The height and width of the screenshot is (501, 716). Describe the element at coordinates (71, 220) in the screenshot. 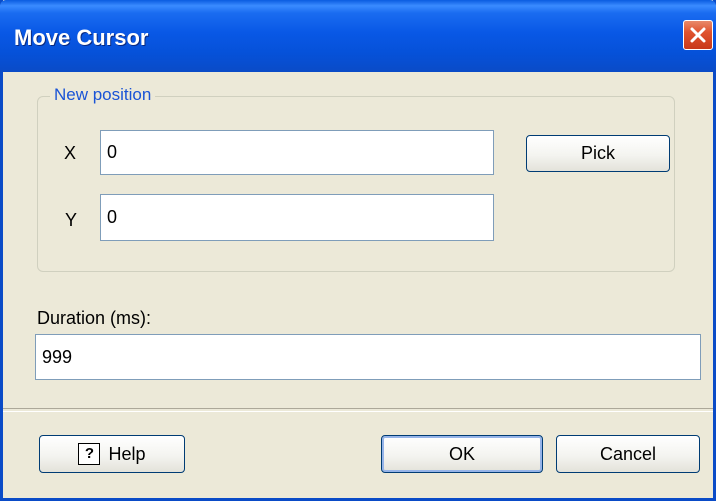

I see `y-label: Y` at that location.